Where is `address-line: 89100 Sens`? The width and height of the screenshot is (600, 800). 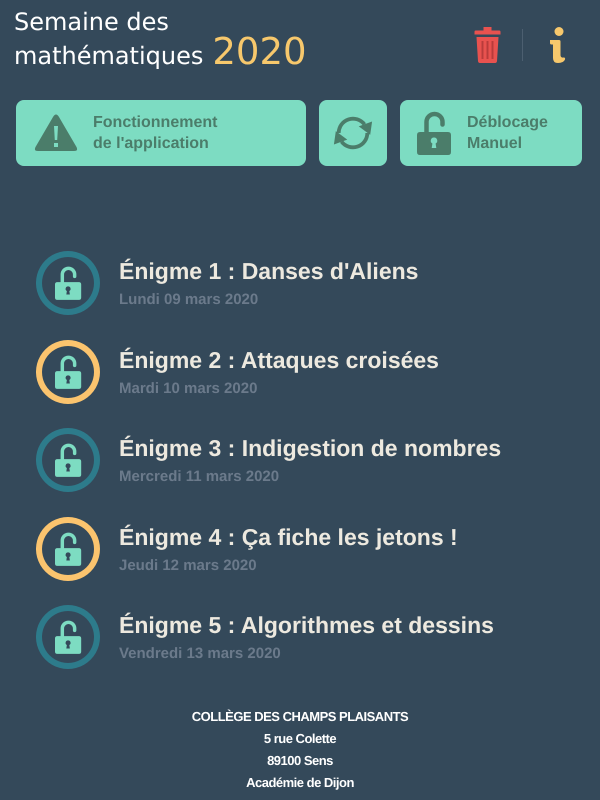
address-line: 89100 Sens is located at coordinates (300, 761).